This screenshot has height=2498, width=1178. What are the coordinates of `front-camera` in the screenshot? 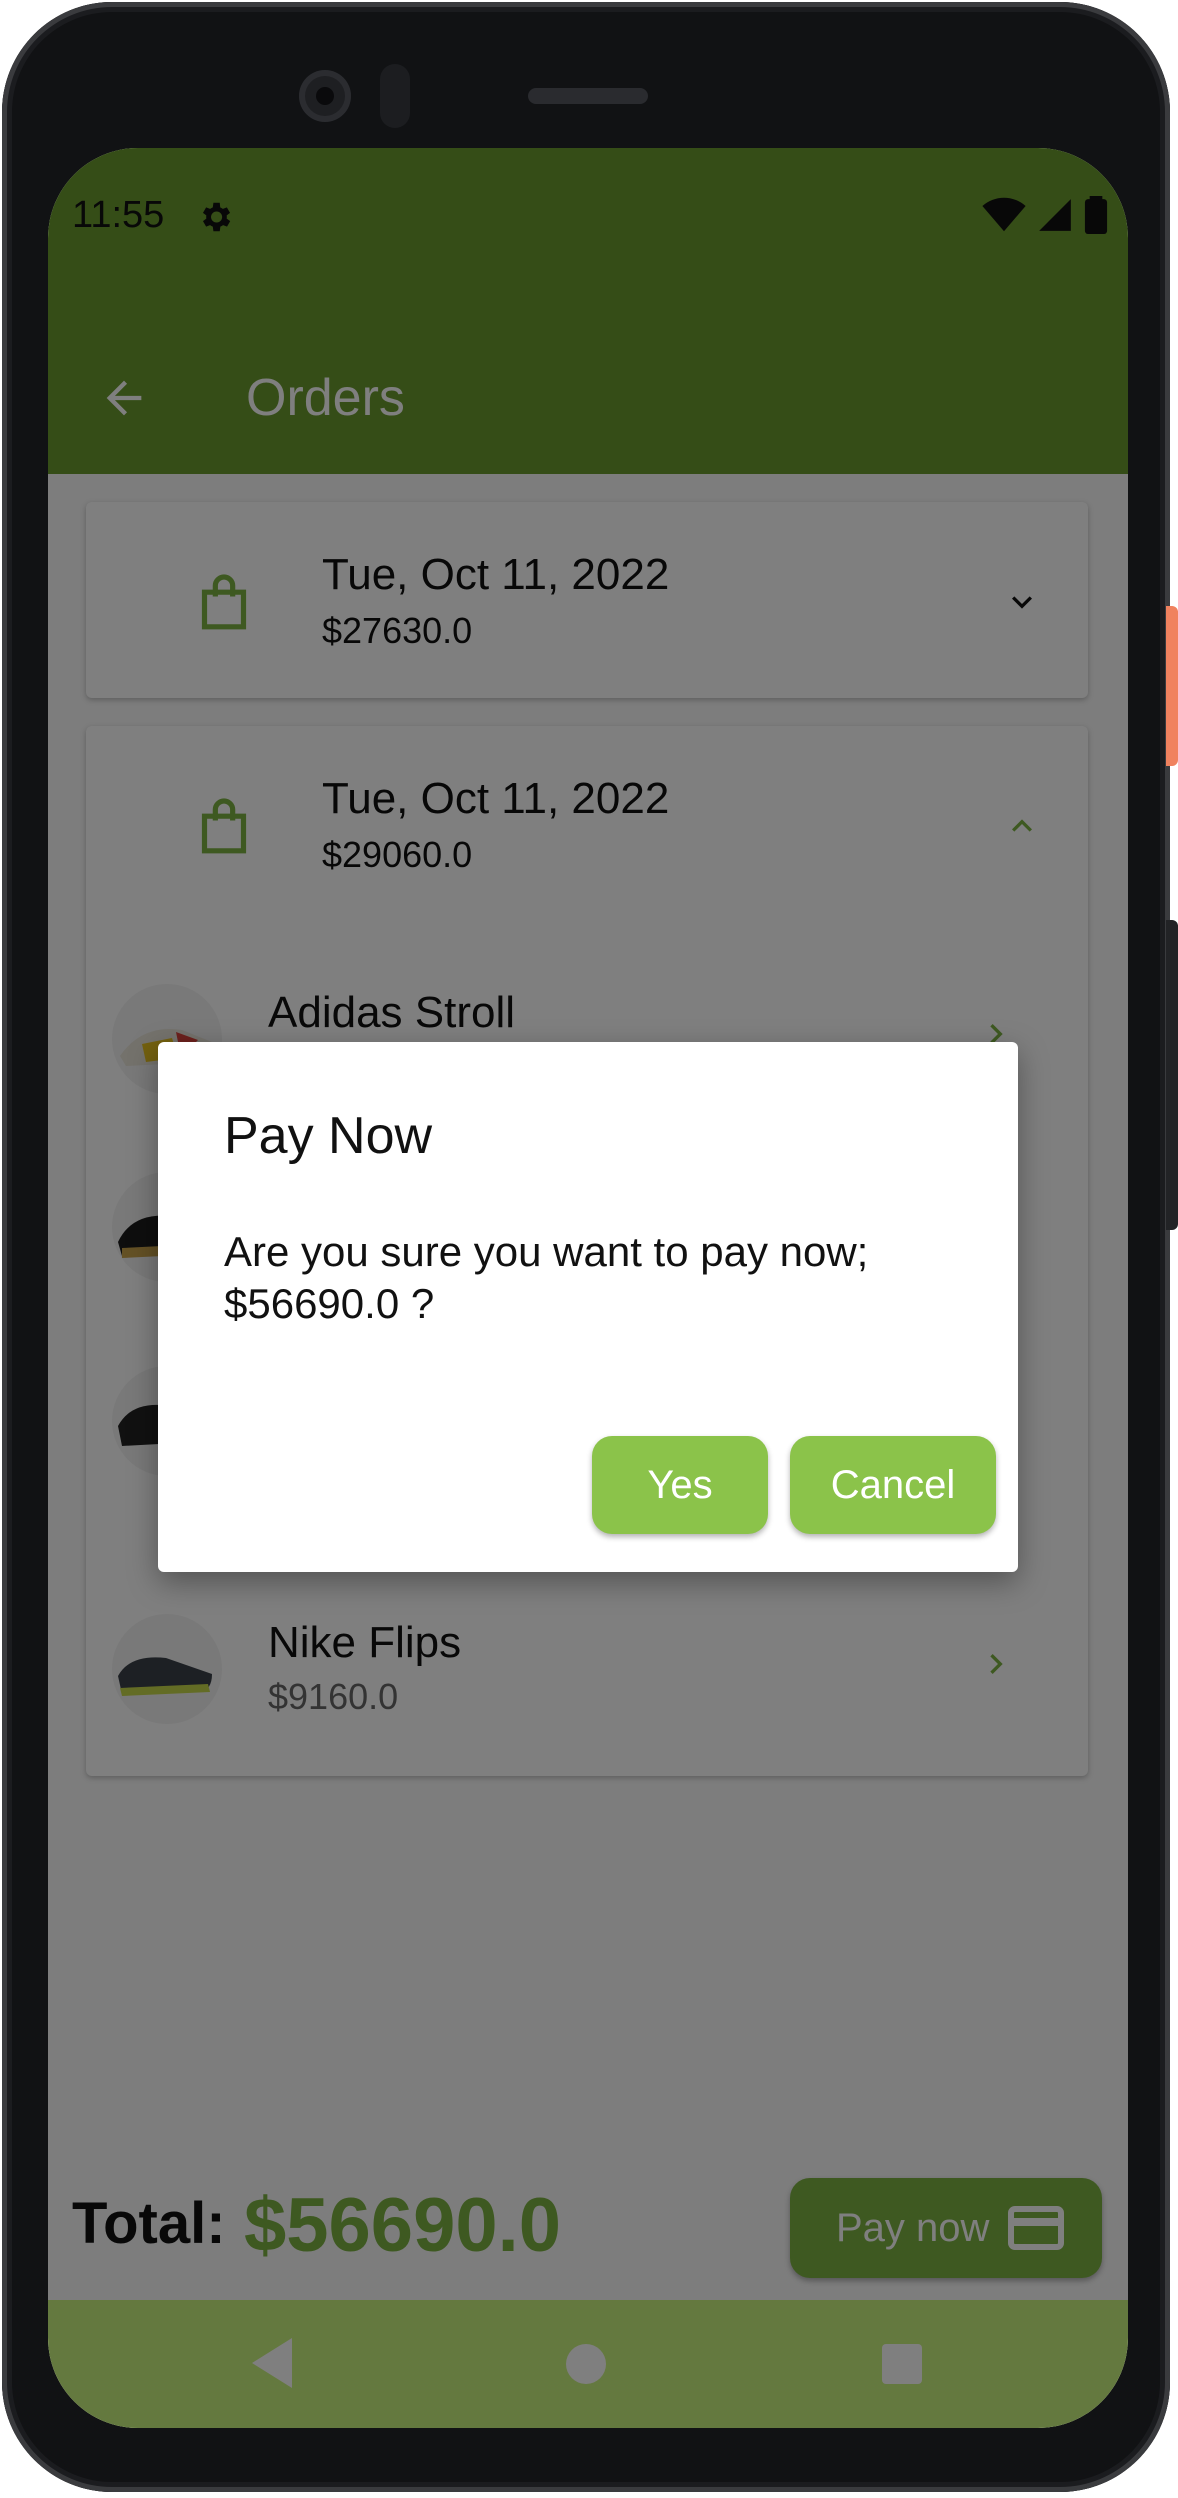 It's located at (325, 96).